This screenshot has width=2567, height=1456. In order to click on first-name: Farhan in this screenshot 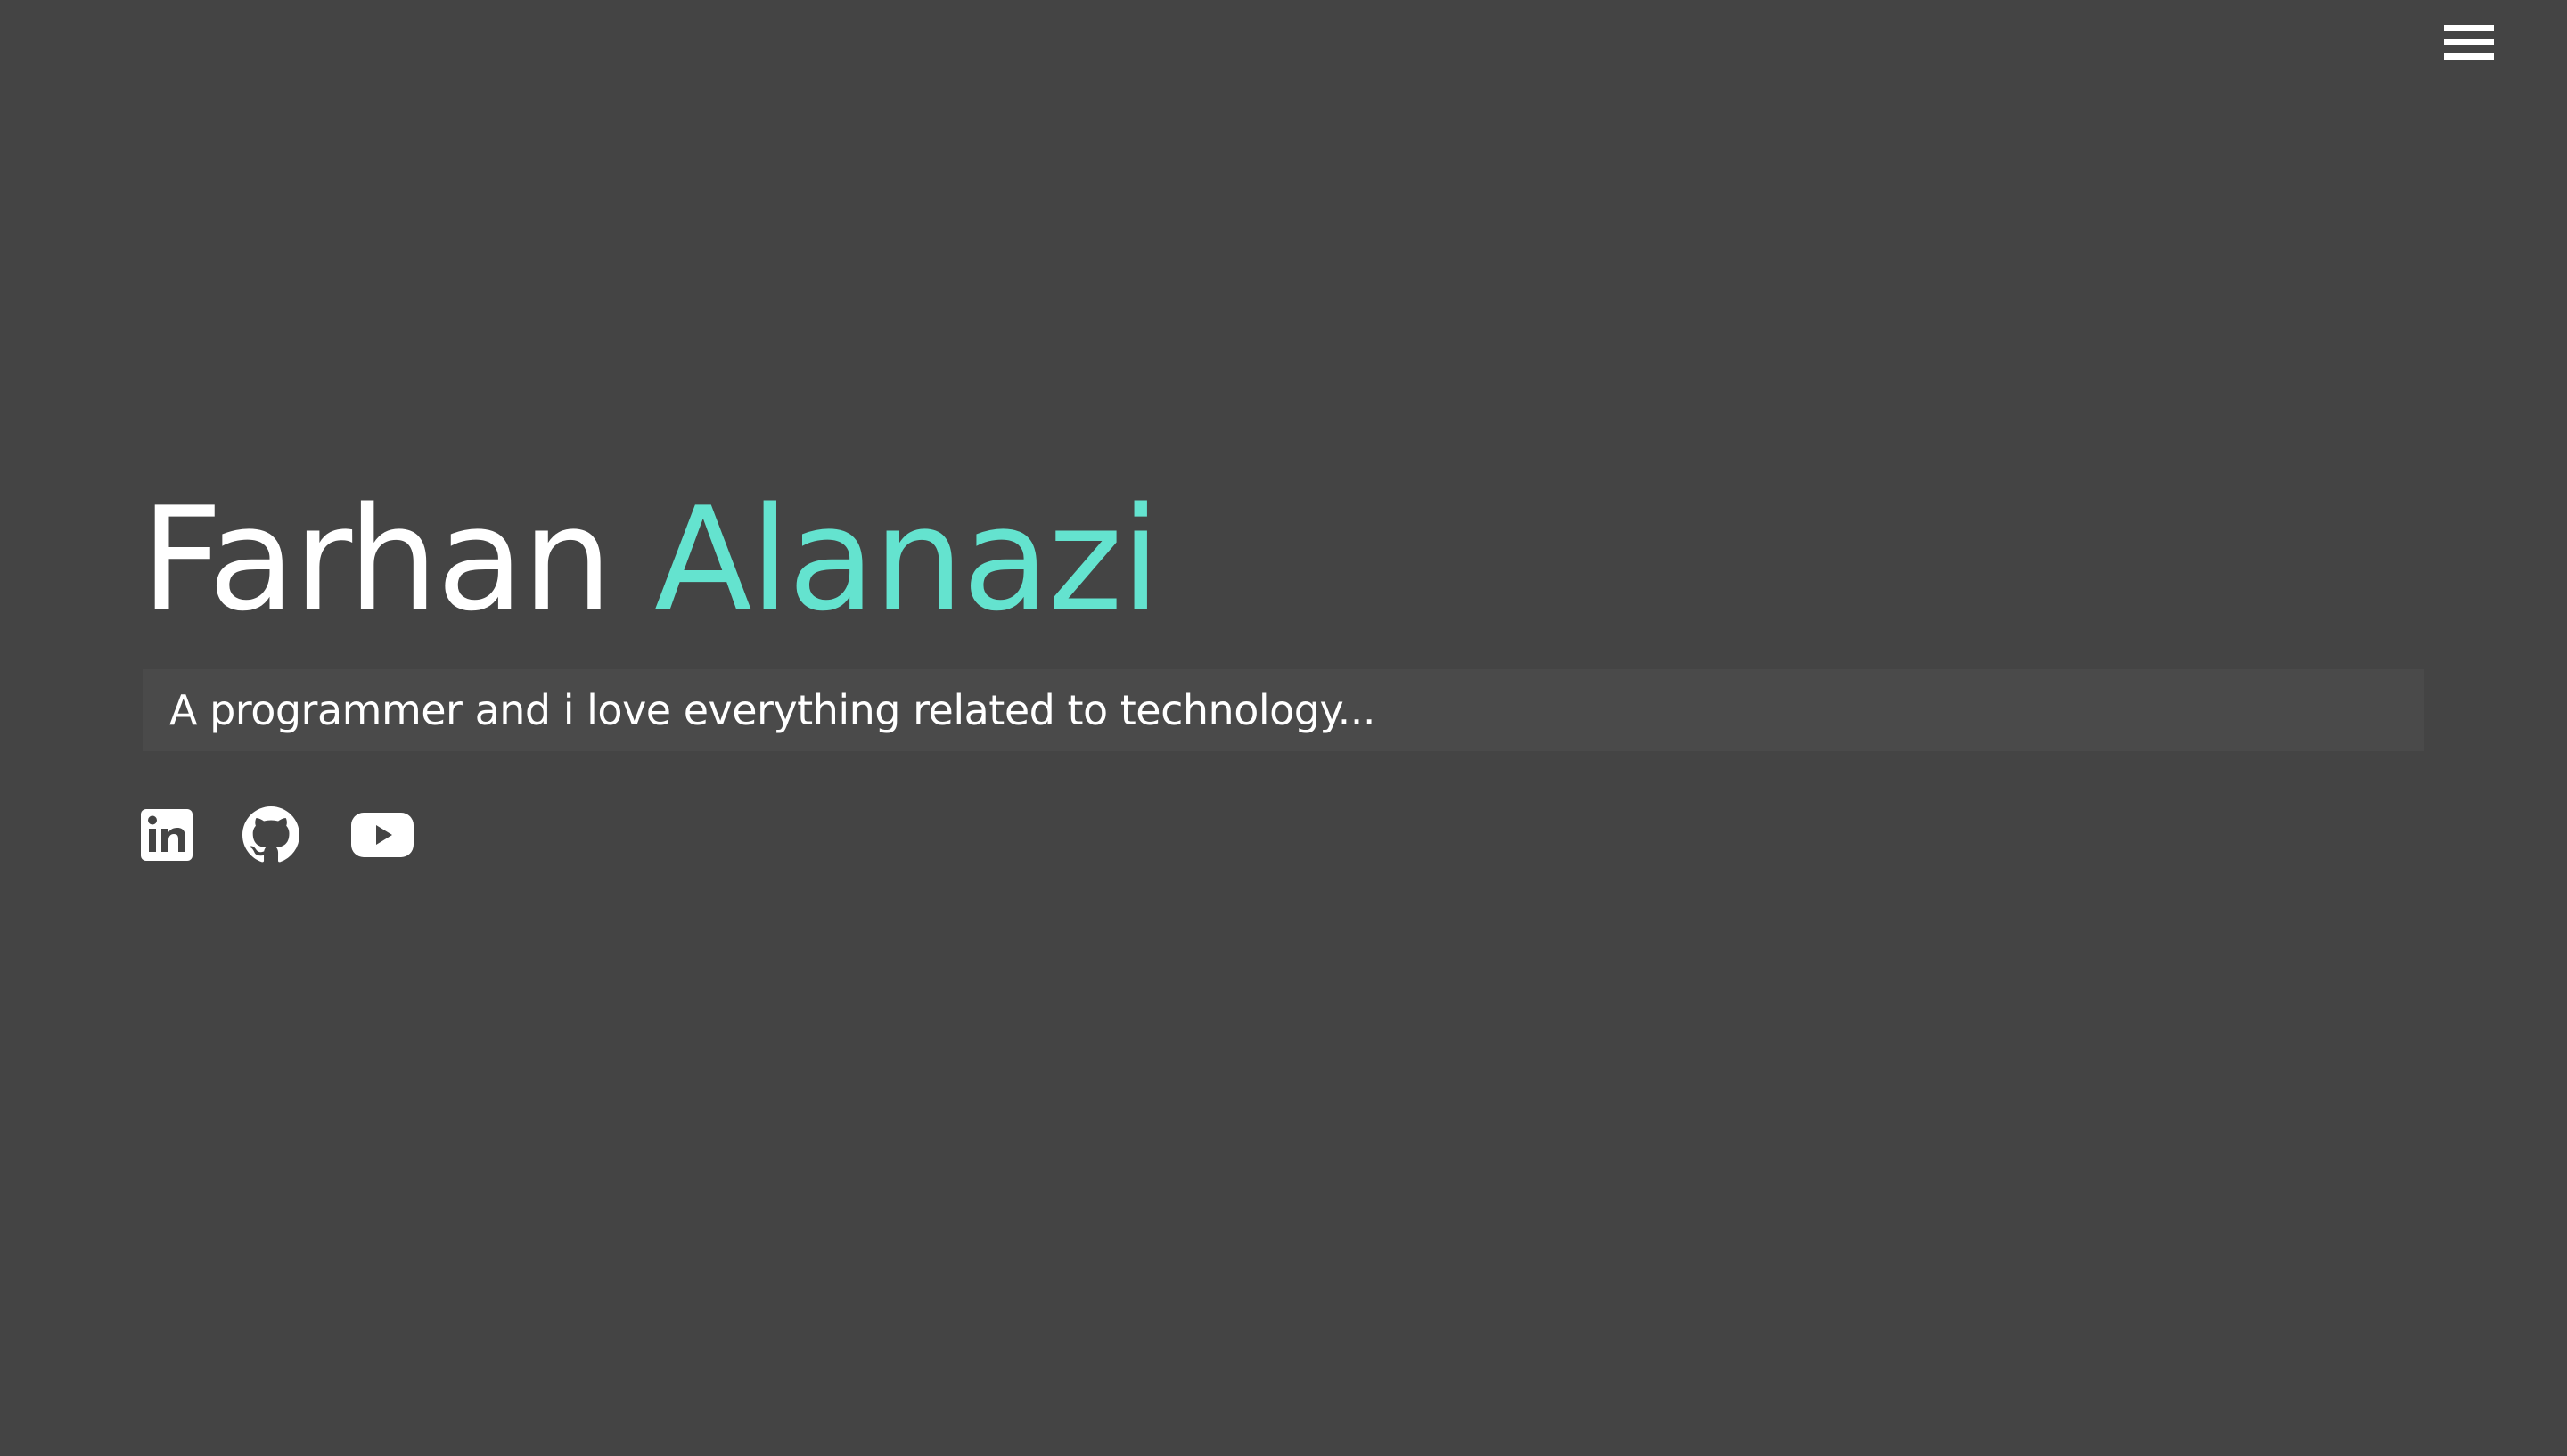, I will do `click(376, 559)`.